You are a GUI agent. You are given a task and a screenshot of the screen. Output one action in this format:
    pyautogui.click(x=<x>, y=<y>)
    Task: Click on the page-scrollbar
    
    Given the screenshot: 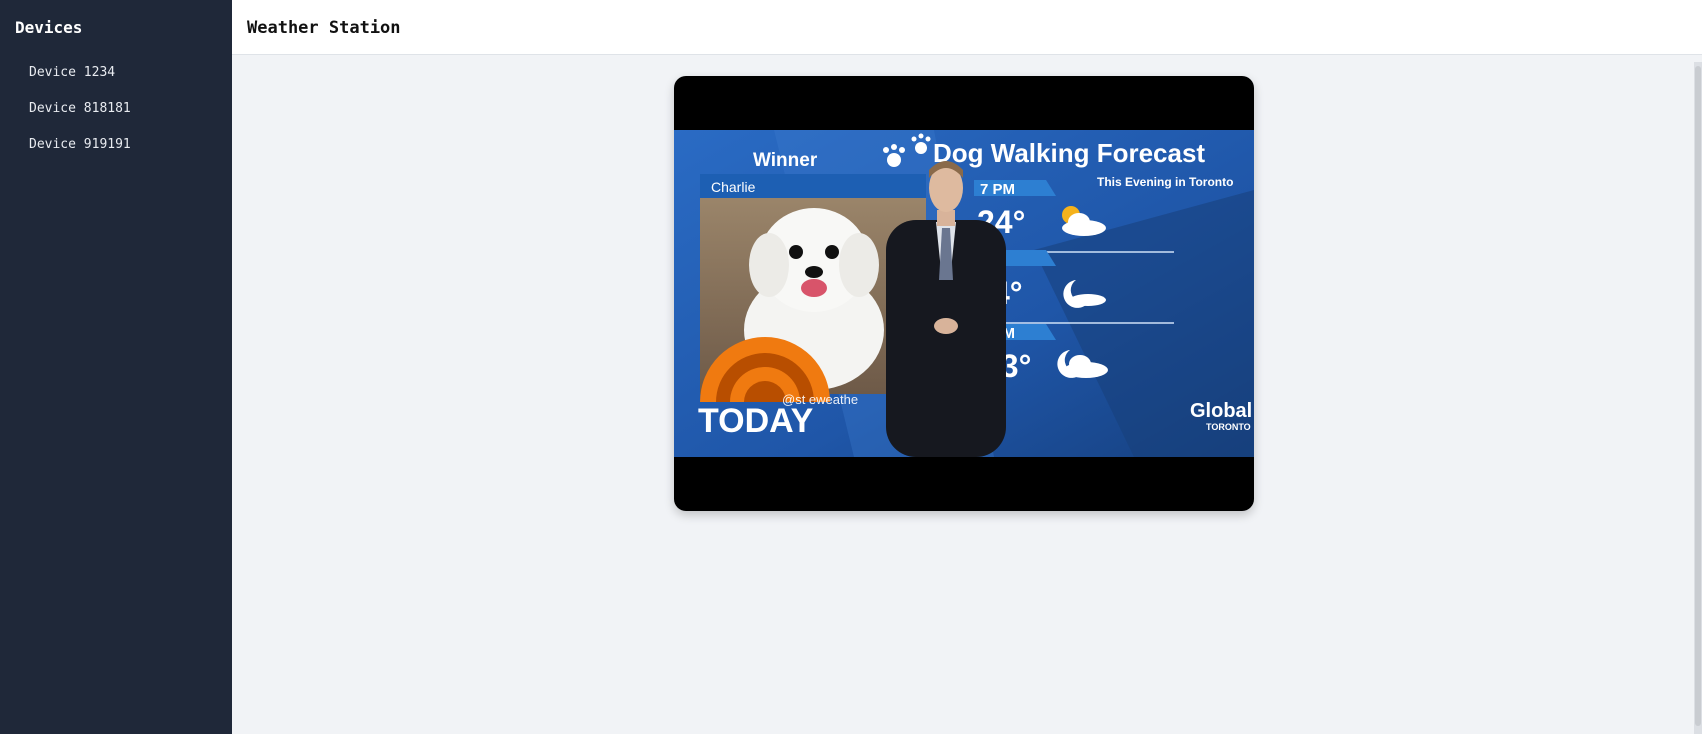 What is the action you would take?
    pyautogui.click(x=1698, y=398)
    